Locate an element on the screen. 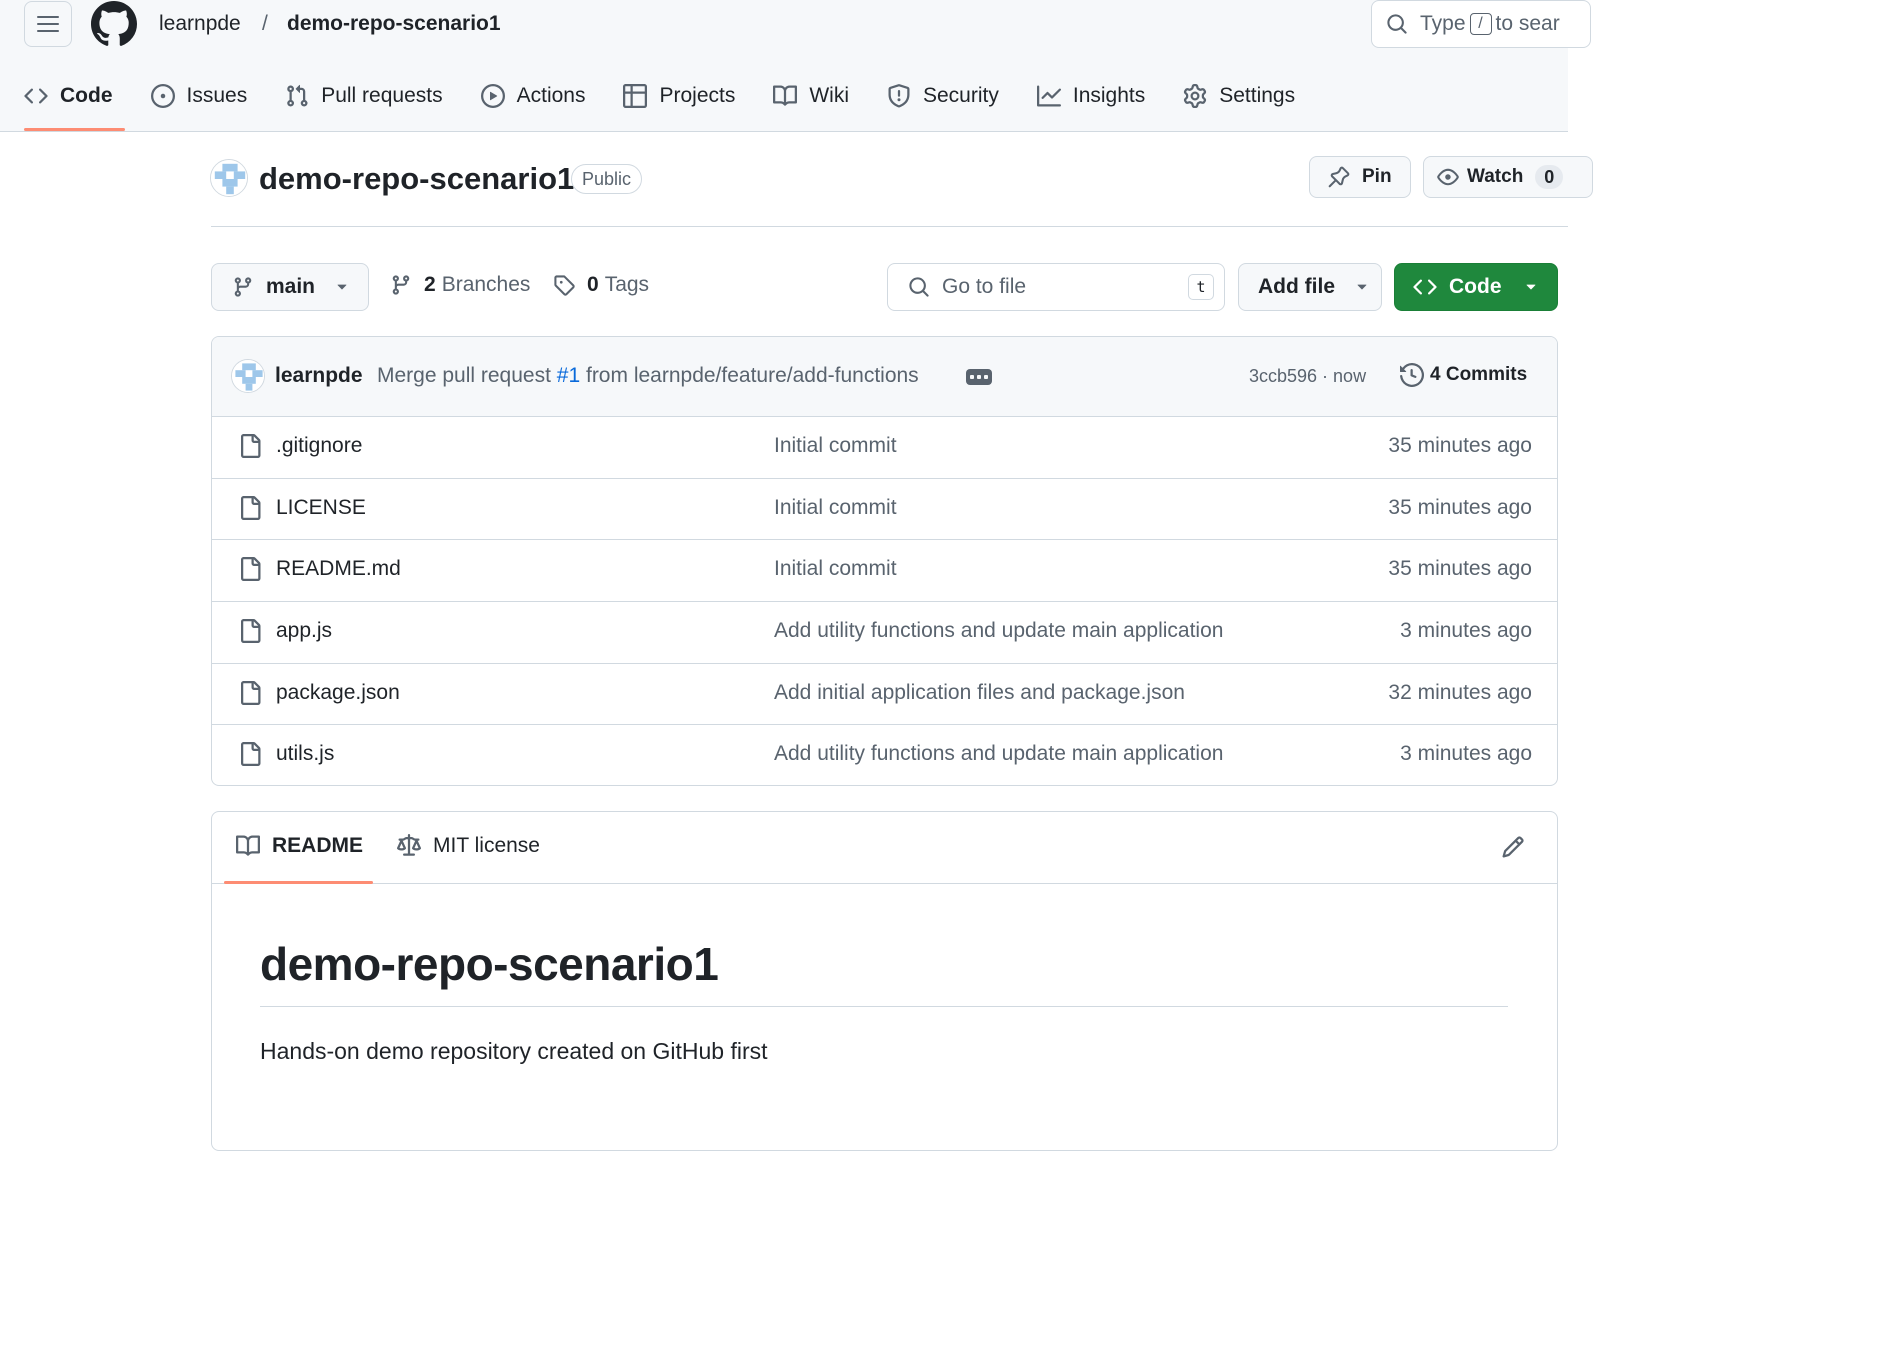 The height and width of the screenshot is (1350, 1894). readme-heading: demo-repo-scenario1 is located at coordinates (489, 964).